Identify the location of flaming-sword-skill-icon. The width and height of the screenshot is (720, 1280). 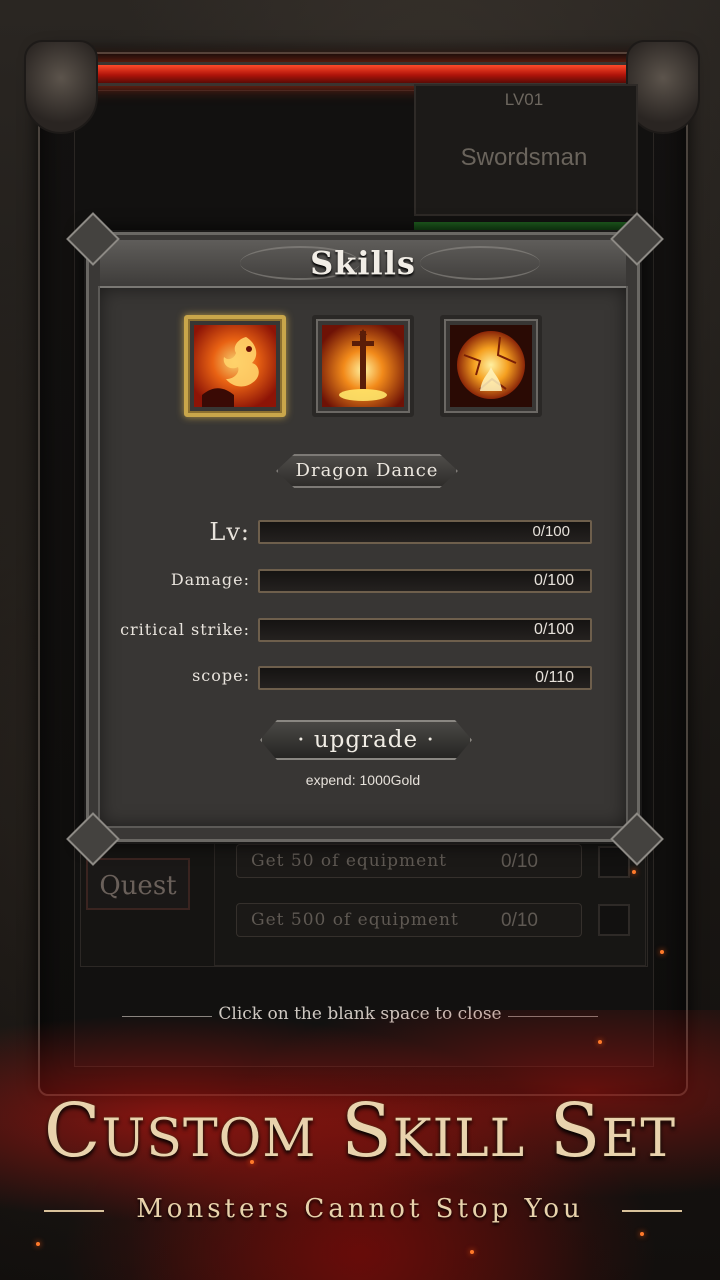
(363, 366).